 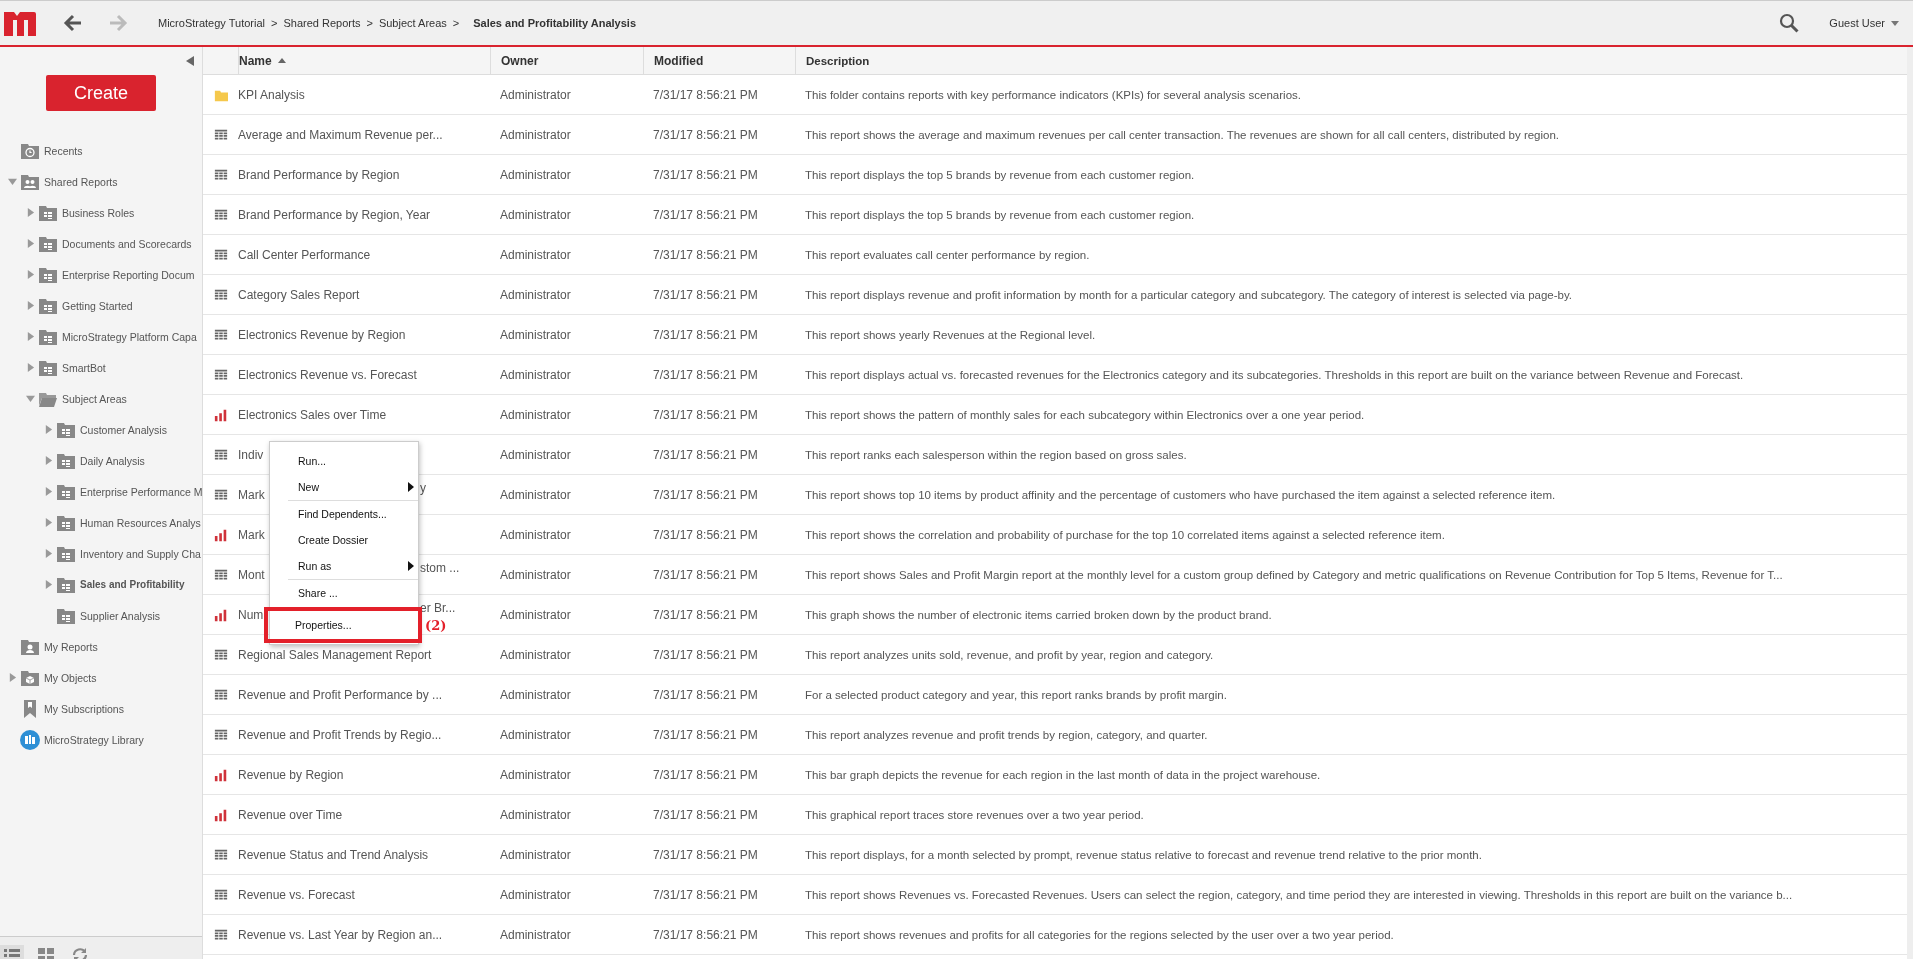 What do you see at coordinates (101, 646) in the screenshot?
I see `tree-item: My Reports` at bounding box center [101, 646].